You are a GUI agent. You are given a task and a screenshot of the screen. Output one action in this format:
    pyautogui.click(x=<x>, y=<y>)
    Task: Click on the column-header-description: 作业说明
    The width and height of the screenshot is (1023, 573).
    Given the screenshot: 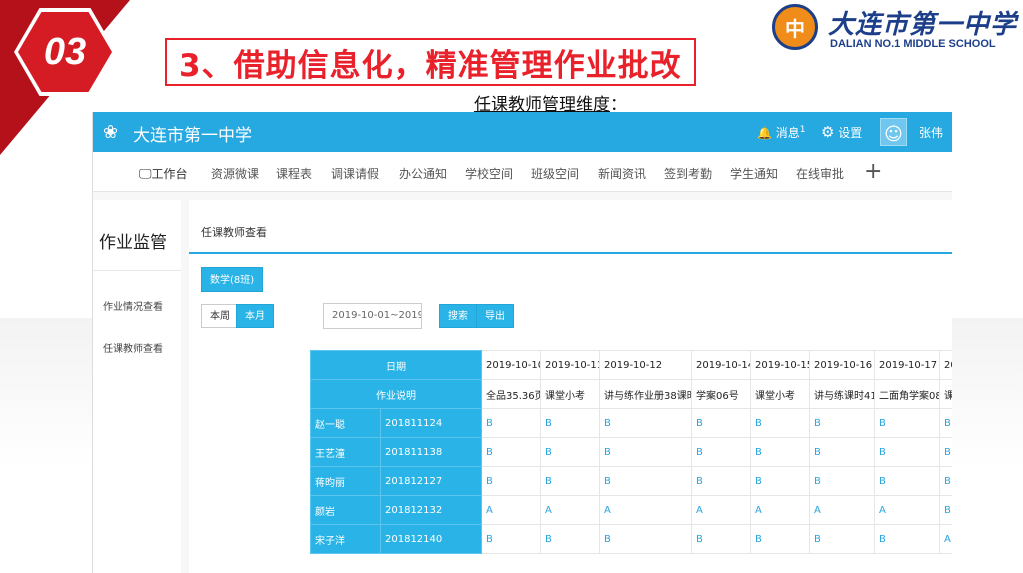 What is the action you would take?
    pyautogui.click(x=396, y=394)
    